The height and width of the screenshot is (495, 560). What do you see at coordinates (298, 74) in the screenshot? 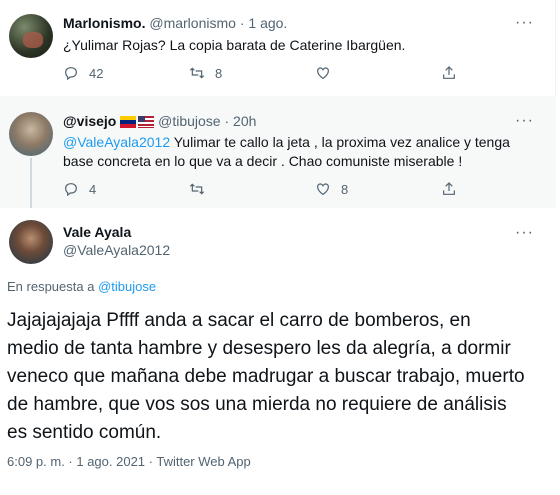
I see `action-bar: 42 8` at bounding box center [298, 74].